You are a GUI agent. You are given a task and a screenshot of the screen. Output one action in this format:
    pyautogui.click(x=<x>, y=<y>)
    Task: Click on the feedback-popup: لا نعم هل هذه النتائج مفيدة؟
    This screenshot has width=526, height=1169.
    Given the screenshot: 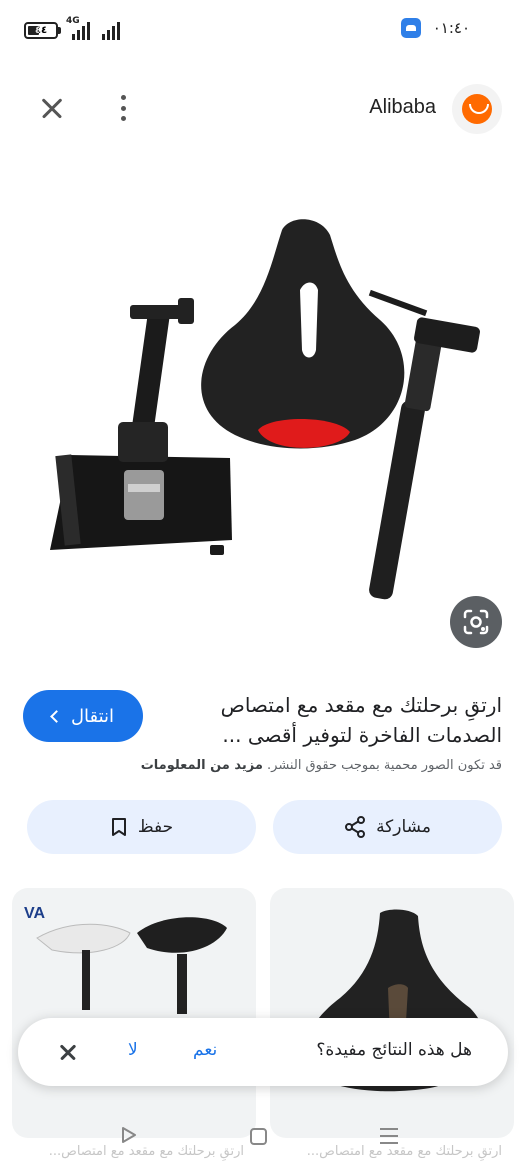 What is the action you would take?
    pyautogui.click(x=263, y=1052)
    